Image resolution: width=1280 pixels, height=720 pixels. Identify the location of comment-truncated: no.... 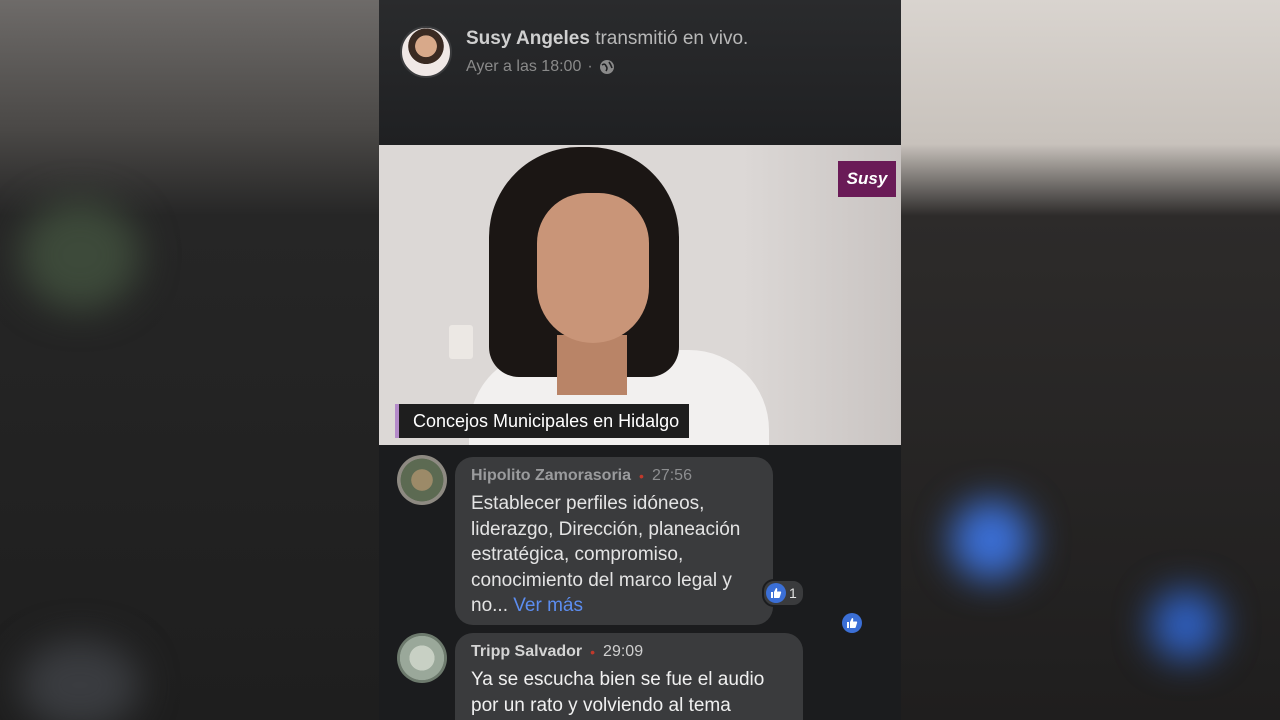
(489, 605).